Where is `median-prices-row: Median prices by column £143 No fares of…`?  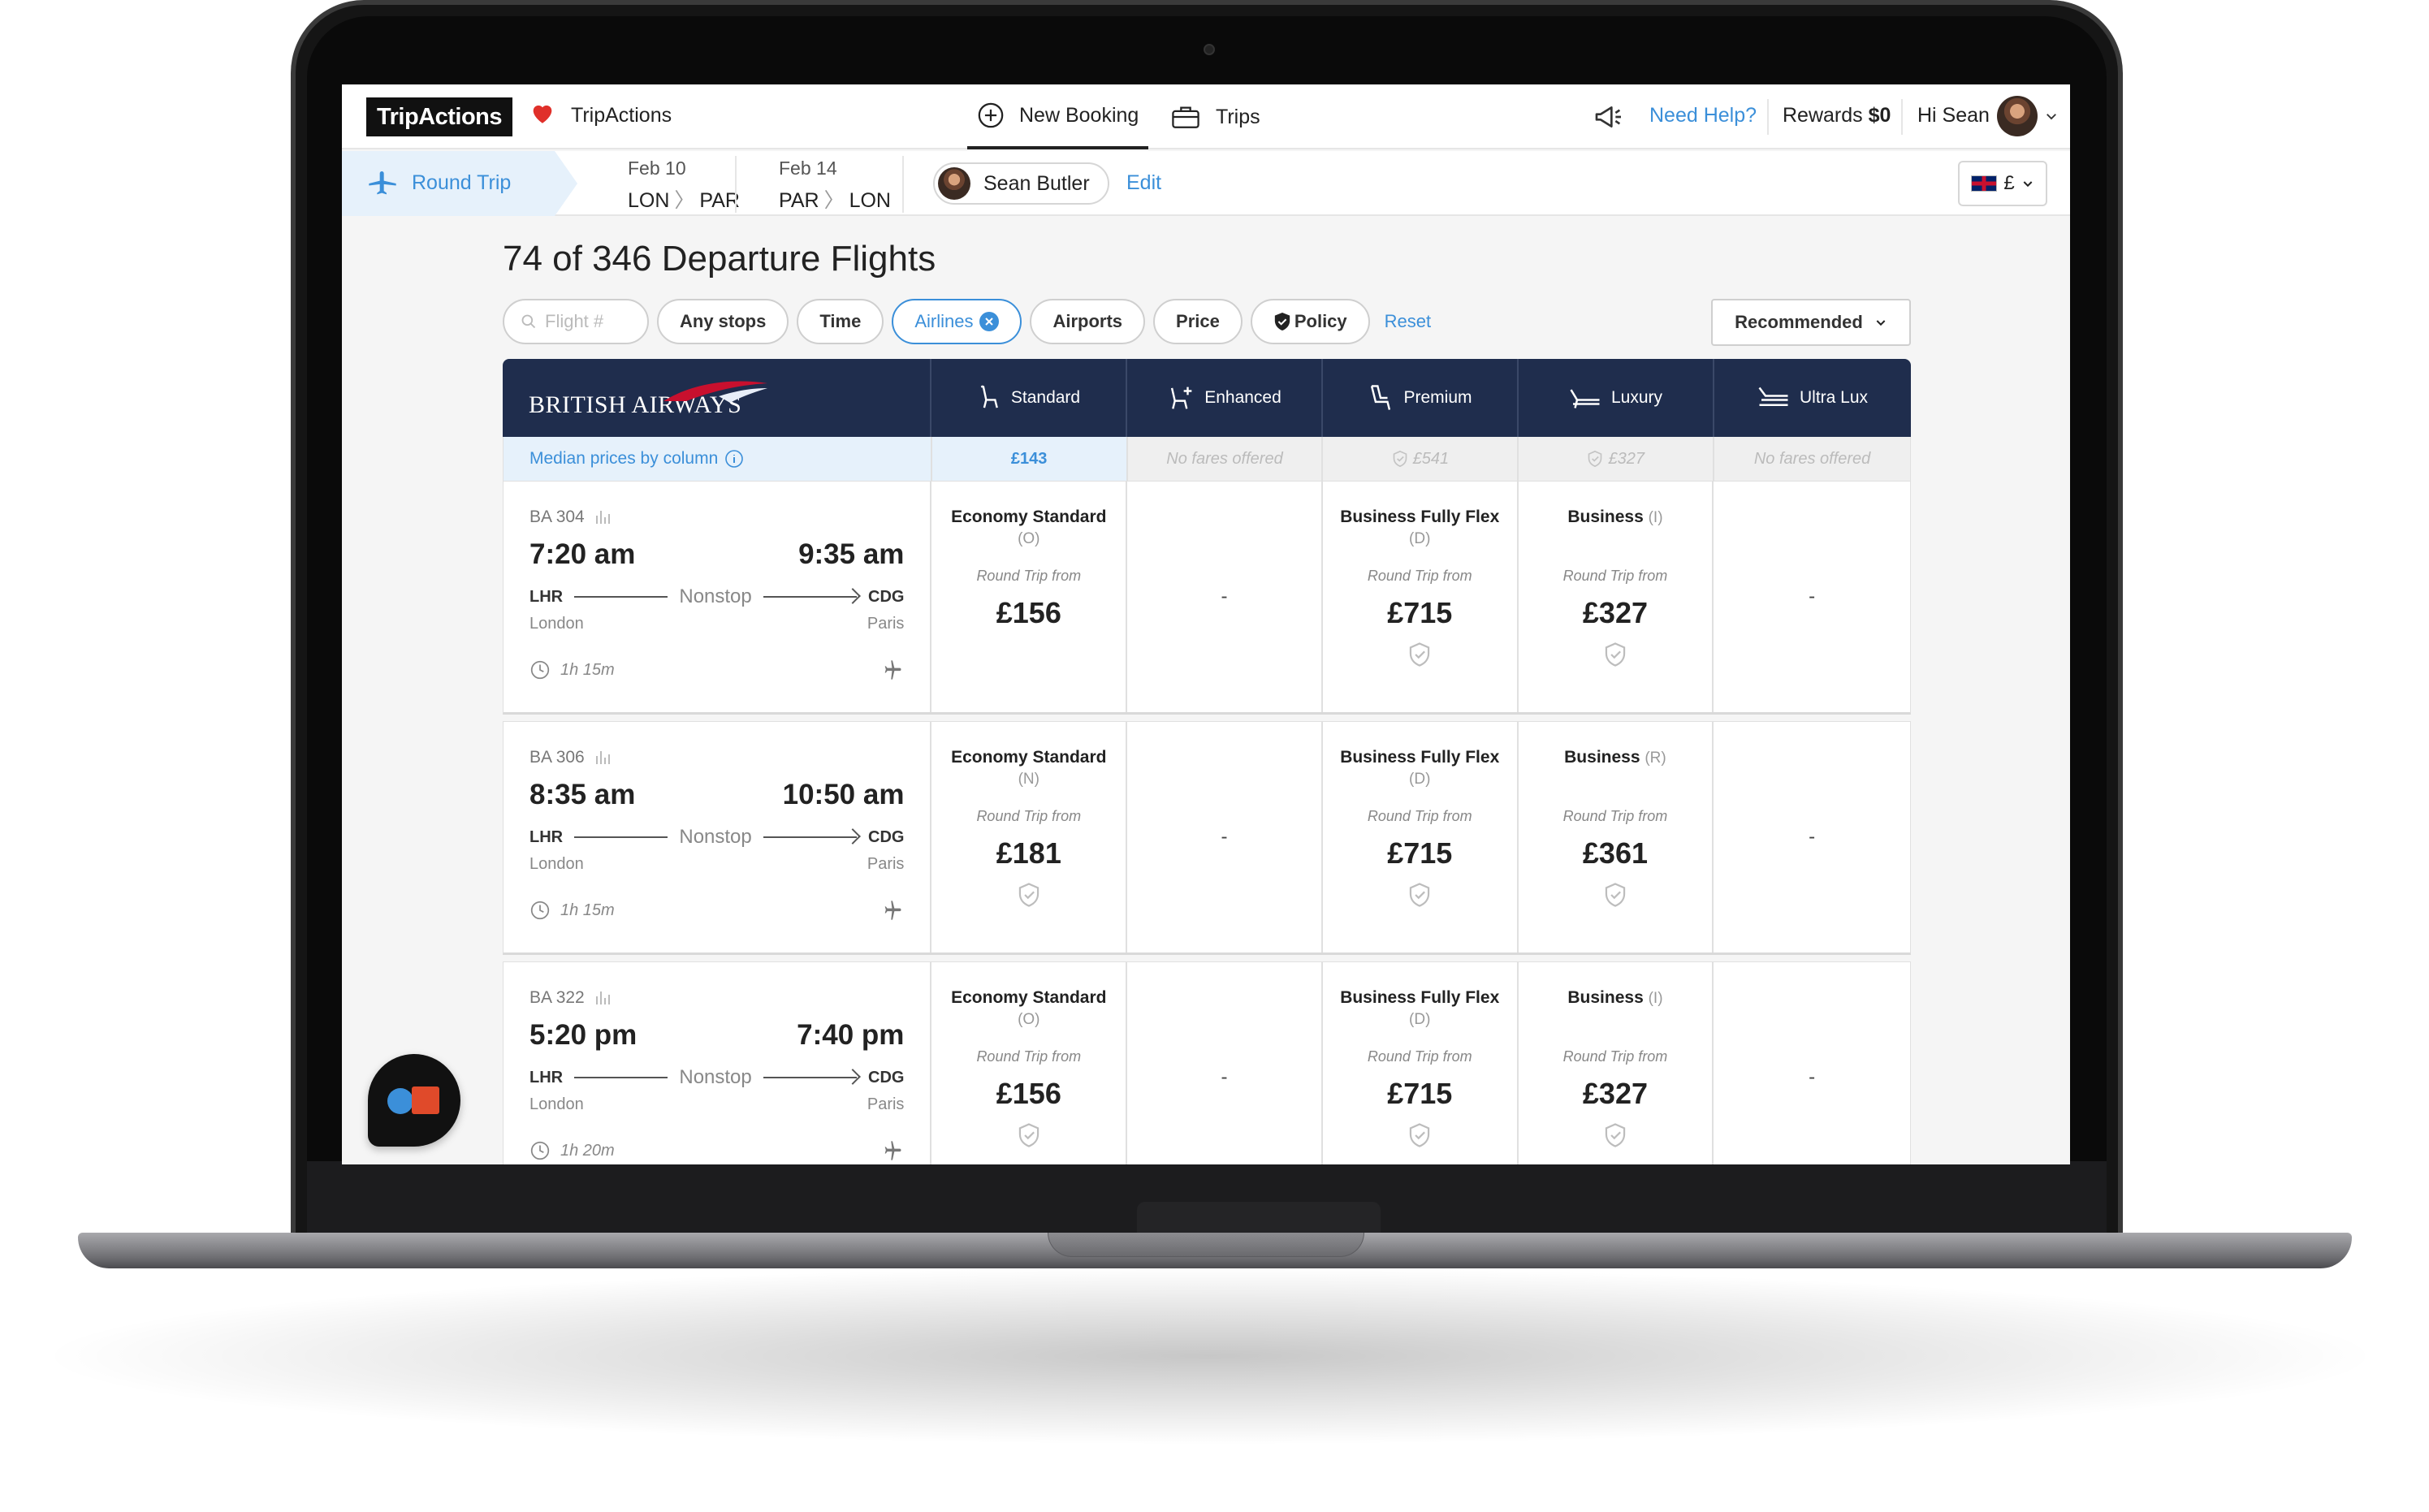 median-prices-row: Median prices by column £143 No fares of… is located at coordinates (1207, 459).